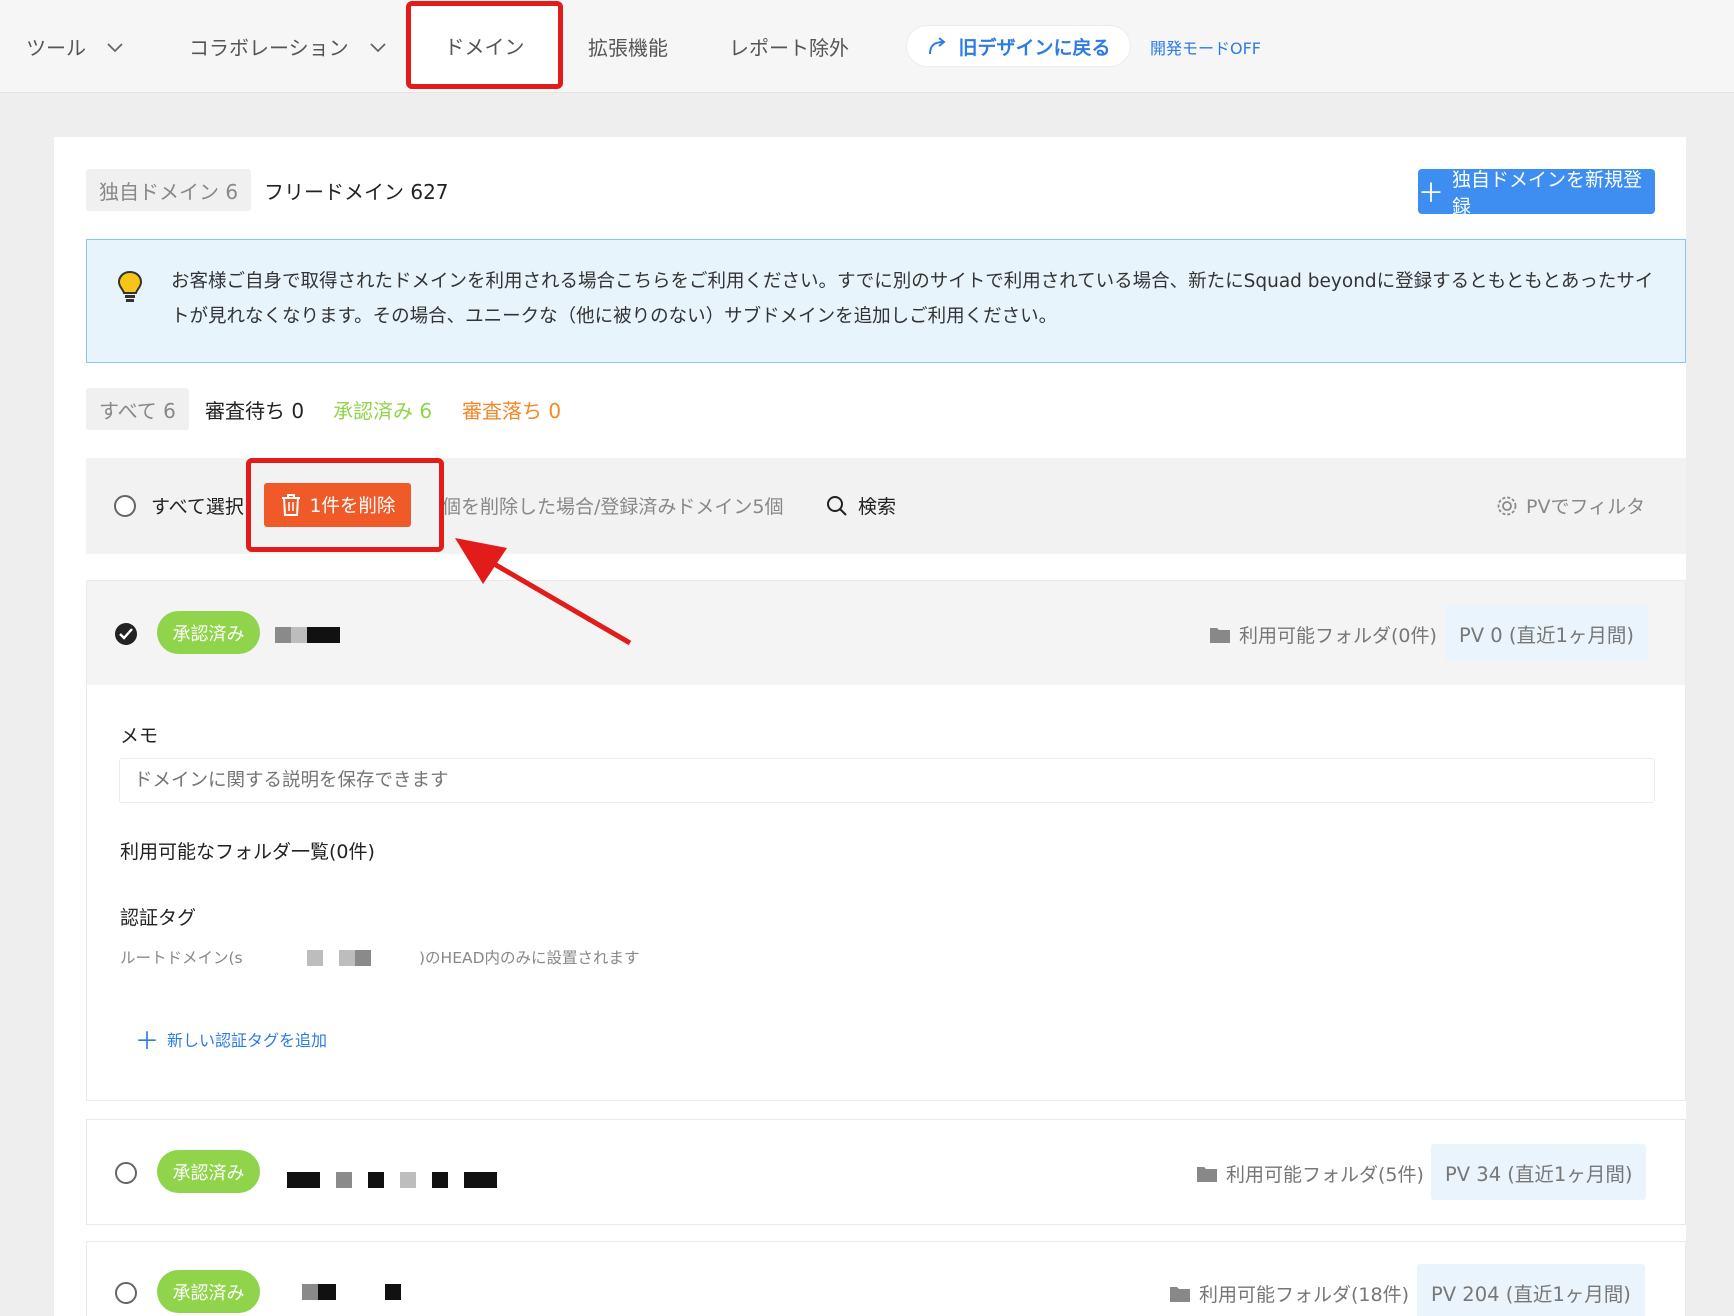 The height and width of the screenshot is (1316, 1734). What do you see at coordinates (877, 507) in the screenshot?
I see `search-label: 検索` at bounding box center [877, 507].